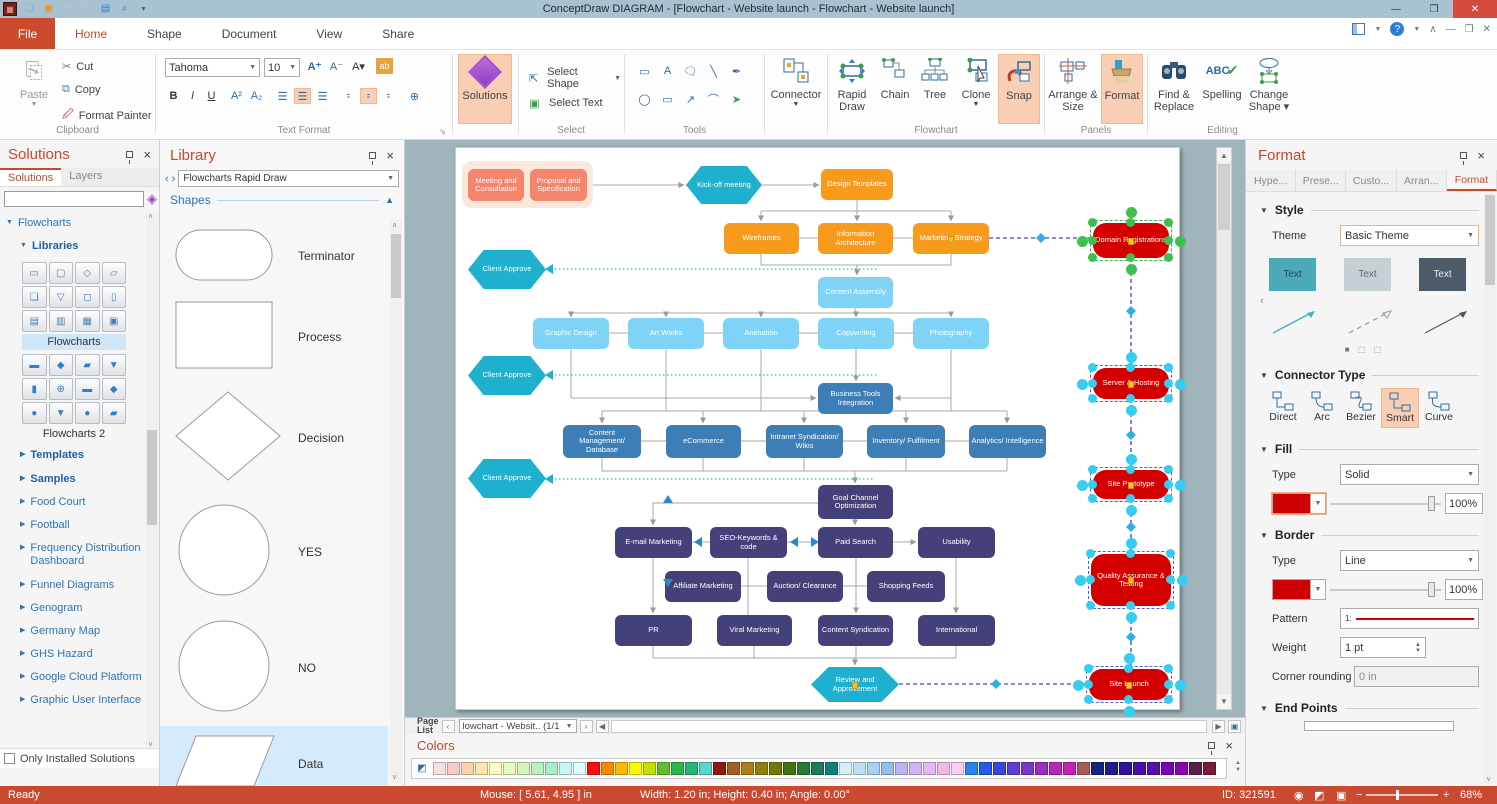 The width and height of the screenshot is (1497, 804). I want to click on flowchart-node: Meeting and Consultation, so click(496, 185).